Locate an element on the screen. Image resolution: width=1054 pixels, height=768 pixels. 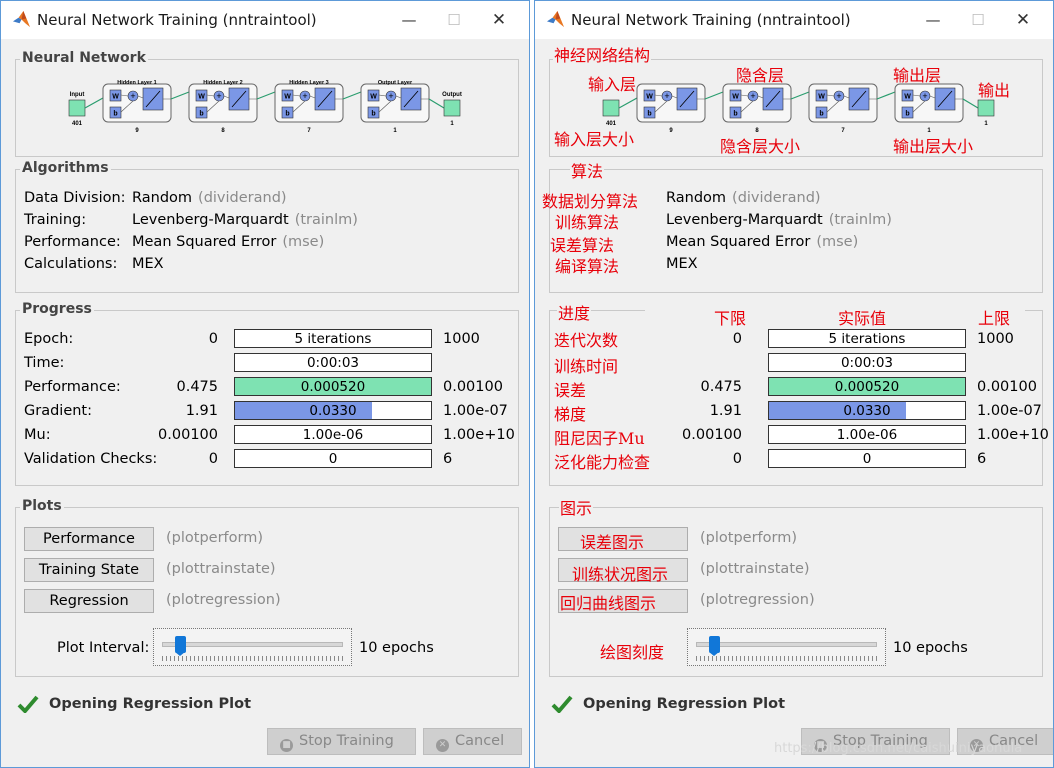
slider-track is located at coordinates (786, 644).